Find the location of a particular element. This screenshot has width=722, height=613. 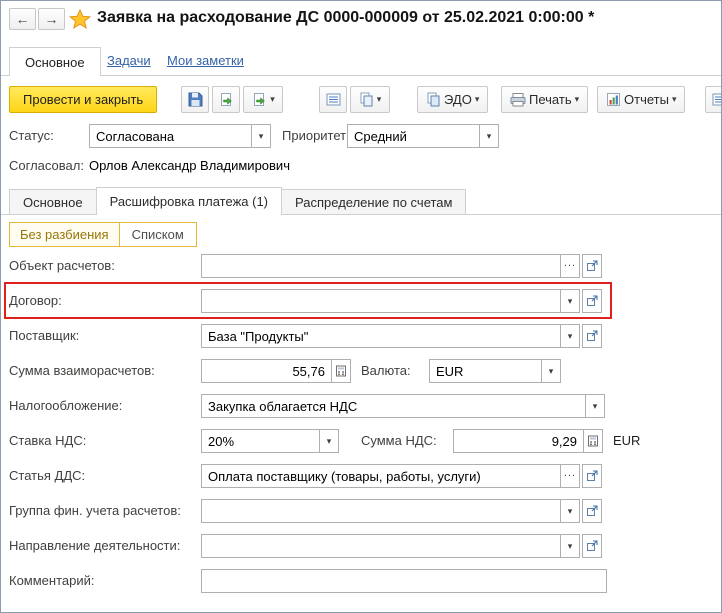

back-arrow-icon: ← is located at coordinates (22, 19).